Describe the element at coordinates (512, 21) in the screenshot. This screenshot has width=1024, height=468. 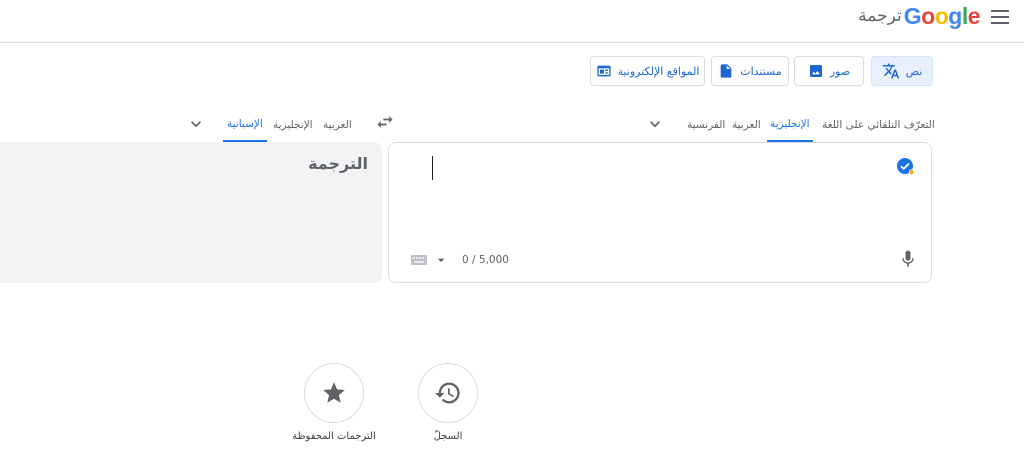
I see `top-app-bar: Google ترجمة` at that location.